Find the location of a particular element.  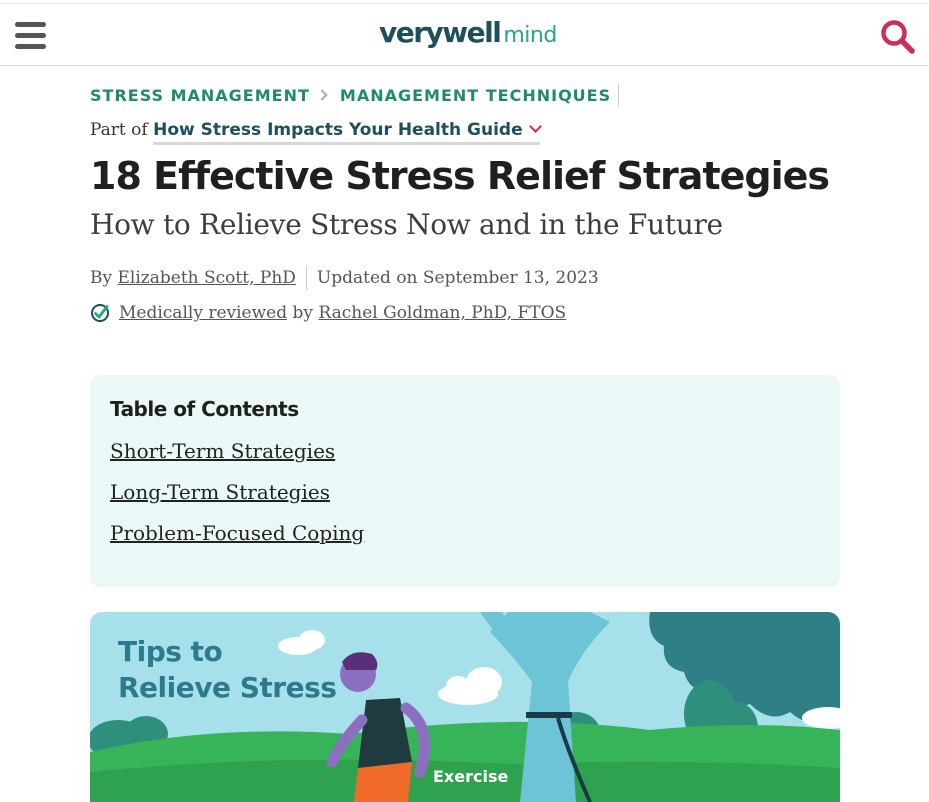

toc-link-problem-focused: Problem-Focused Coping is located at coordinates (465, 533).